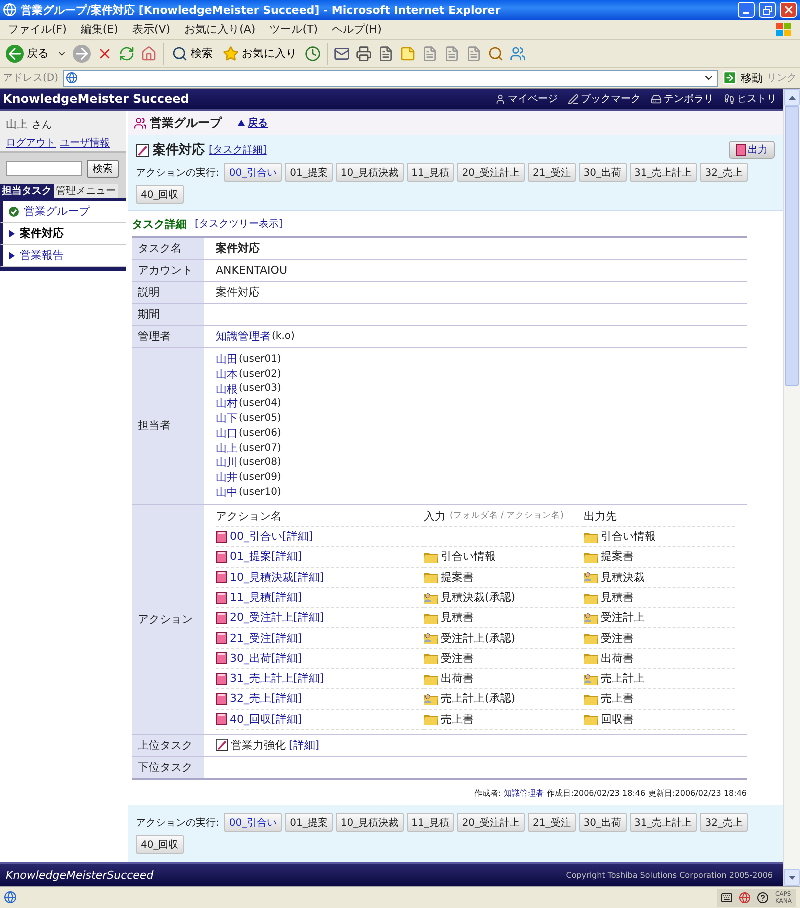 The width and height of the screenshot is (800, 908). I want to click on refresh-button, so click(127, 54).